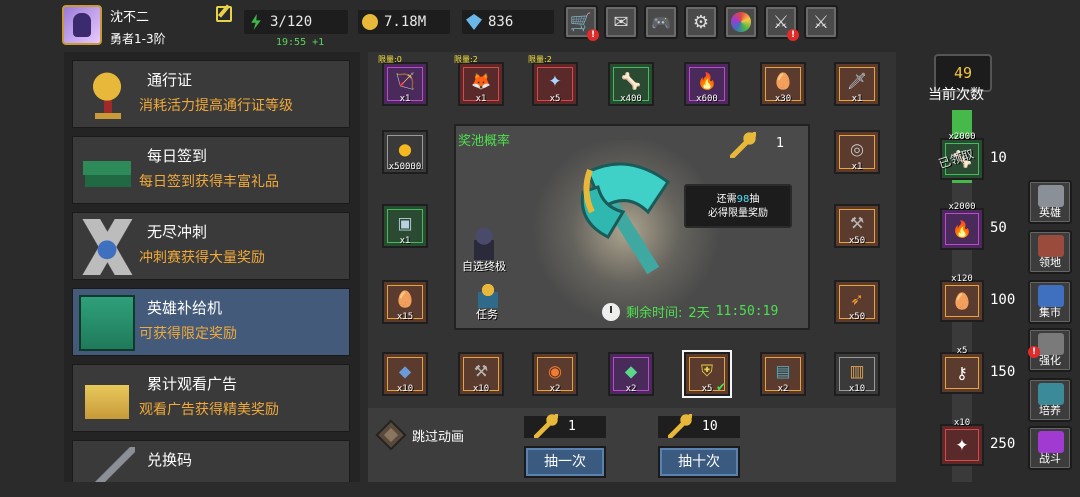  I want to click on treasure-chest-icon, so click(107, 399).